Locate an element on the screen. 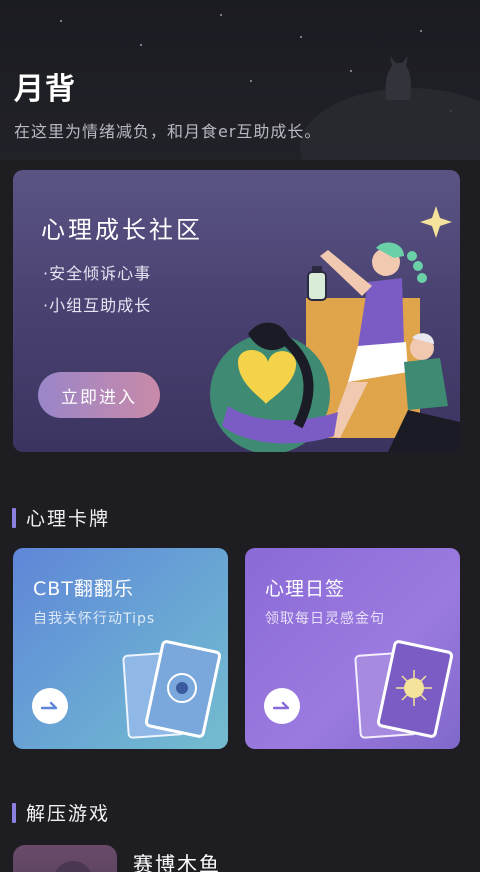 This screenshot has height=872, width=480. card-description: 领取每日灵感金句 is located at coordinates (325, 619).